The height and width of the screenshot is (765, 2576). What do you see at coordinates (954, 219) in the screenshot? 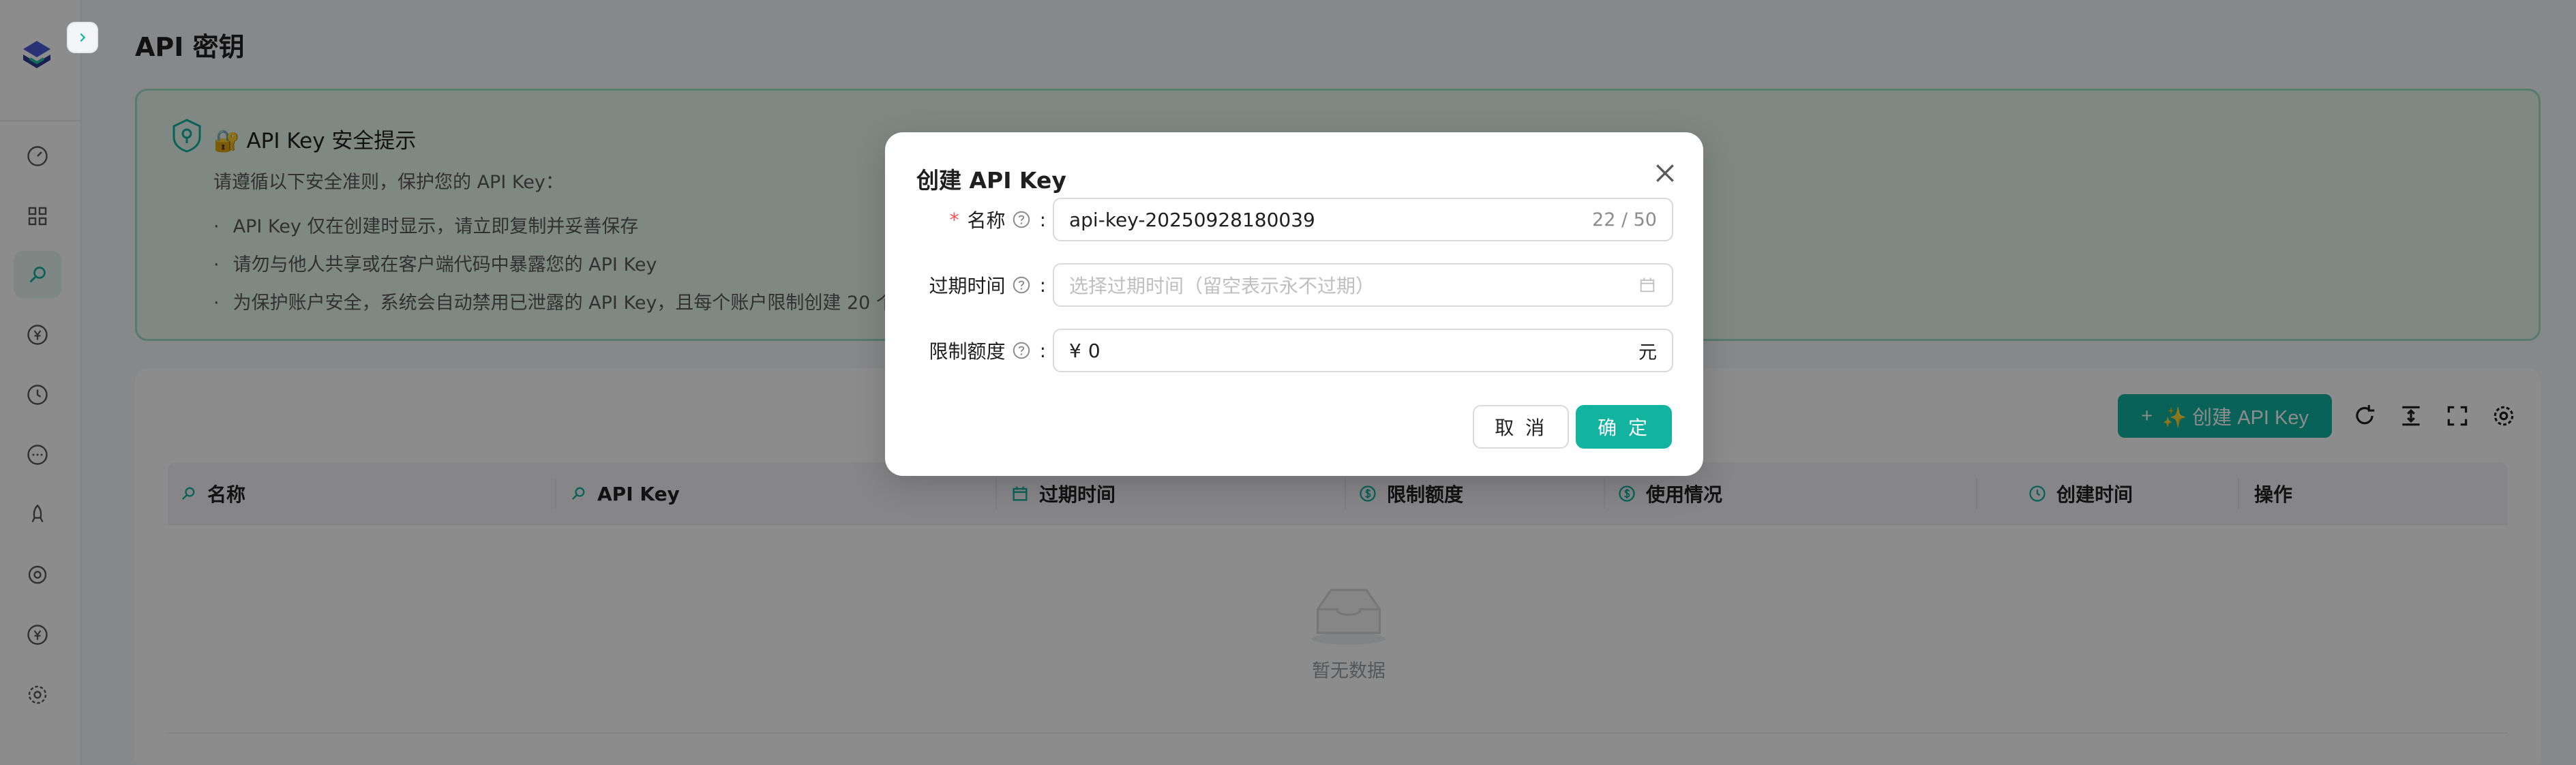
I see `required-mark: *` at bounding box center [954, 219].